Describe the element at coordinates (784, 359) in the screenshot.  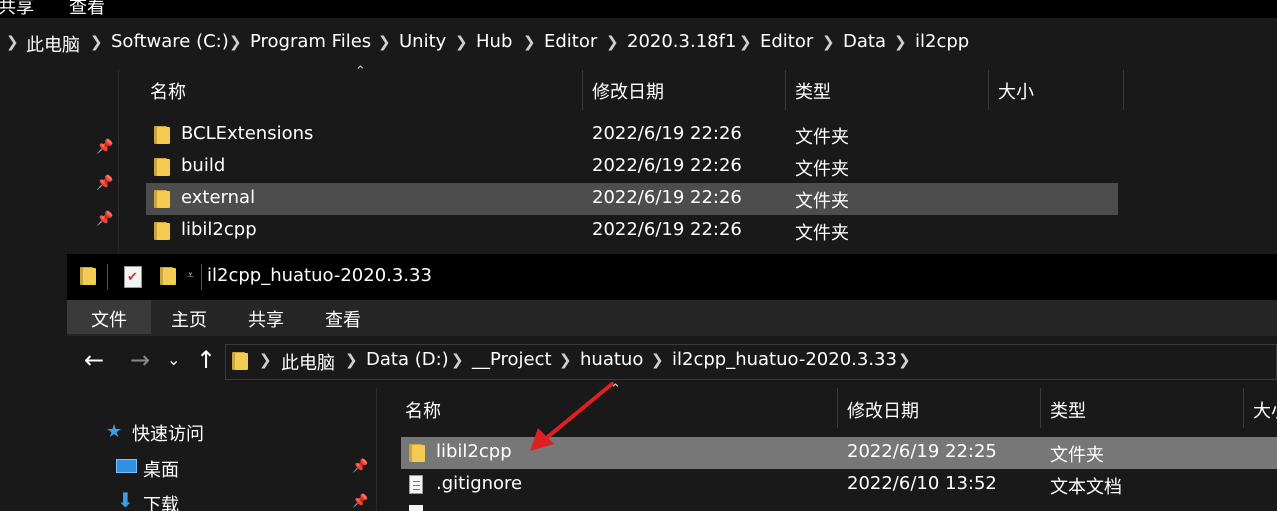
I see `breadcrumb-il2cpp-huatuo: il2cpp_huatuo-2020.3.33` at that location.